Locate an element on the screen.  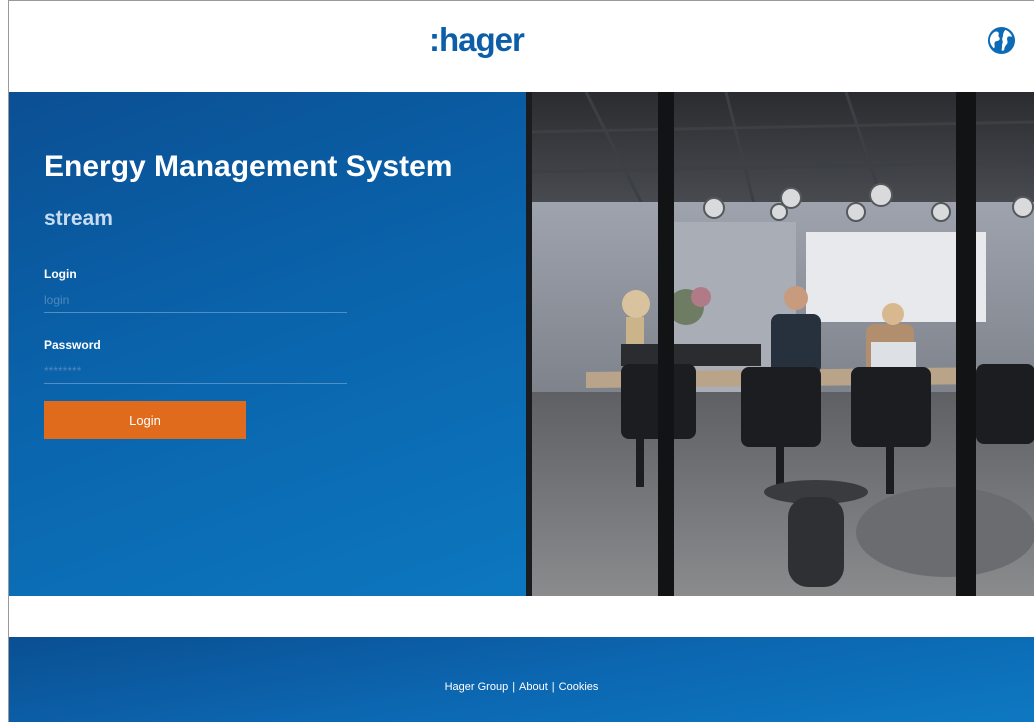
login-label: Login is located at coordinates (60, 274).